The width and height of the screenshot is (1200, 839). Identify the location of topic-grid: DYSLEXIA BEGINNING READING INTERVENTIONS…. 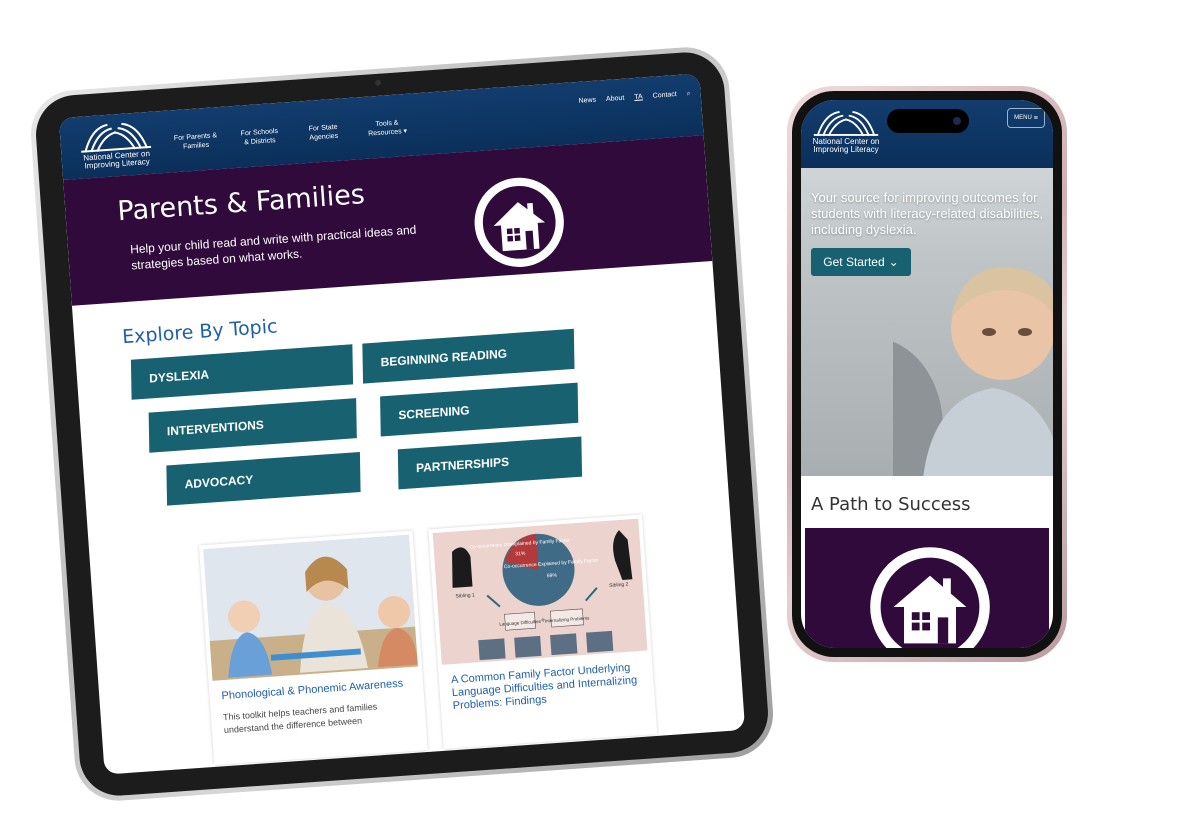
(408, 415).